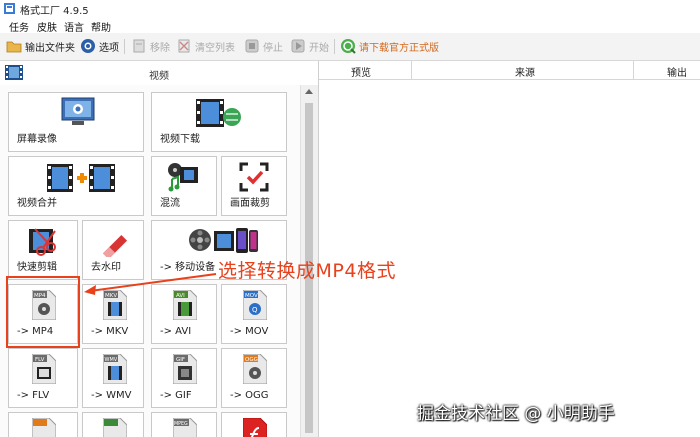 Image resolution: width=700 pixels, height=437 pixels. I want to click on category-label: 视频, so click(159, 76).